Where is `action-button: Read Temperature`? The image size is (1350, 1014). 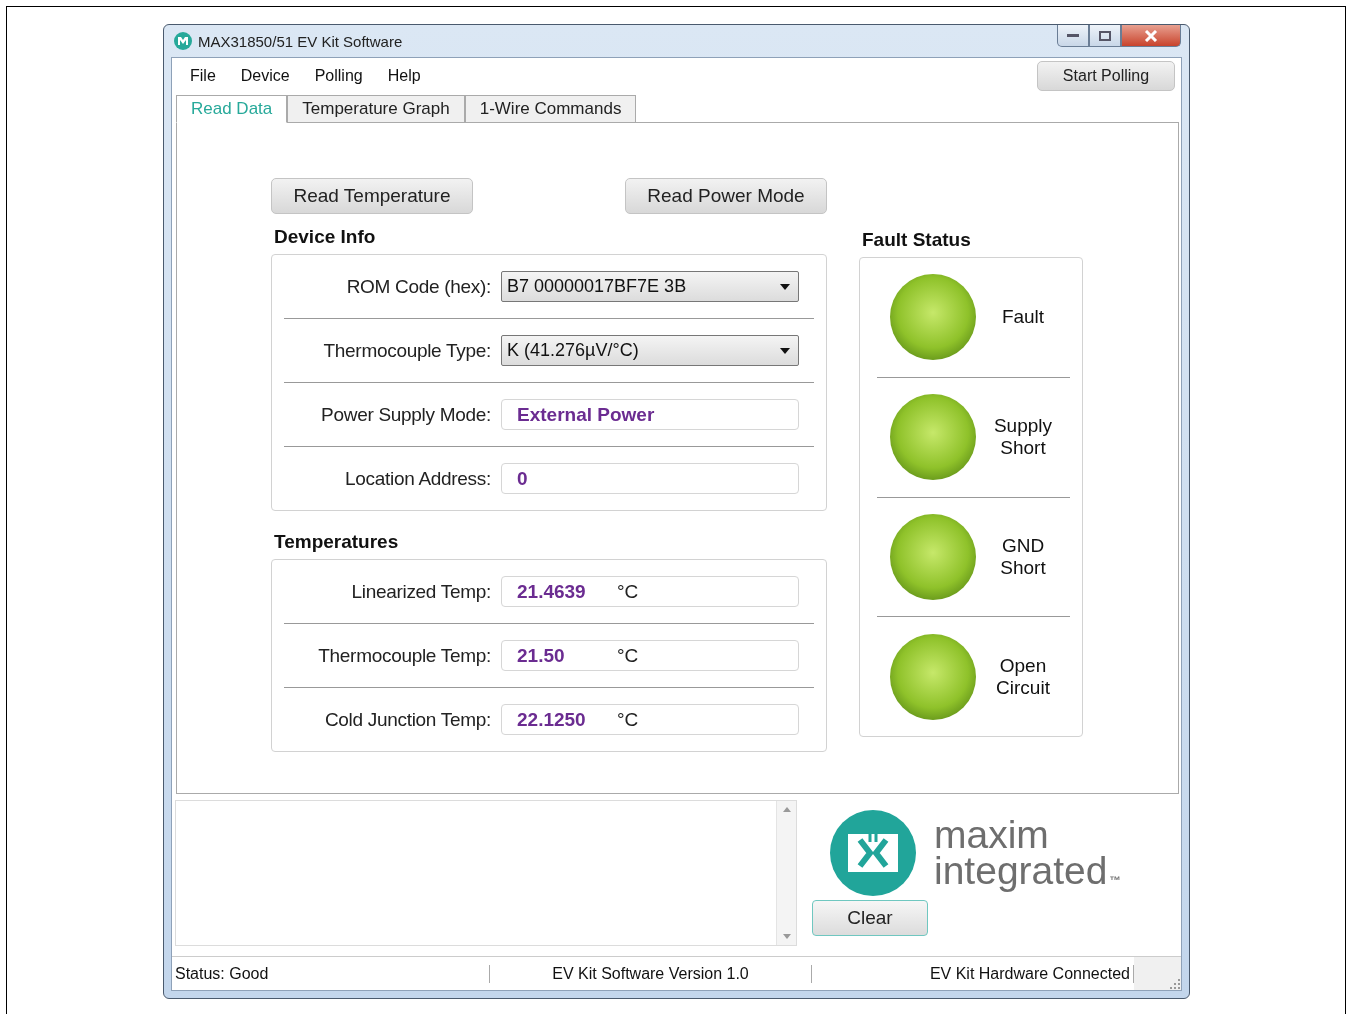 action-button: Read Temperature is located at coordinates (372, 196).